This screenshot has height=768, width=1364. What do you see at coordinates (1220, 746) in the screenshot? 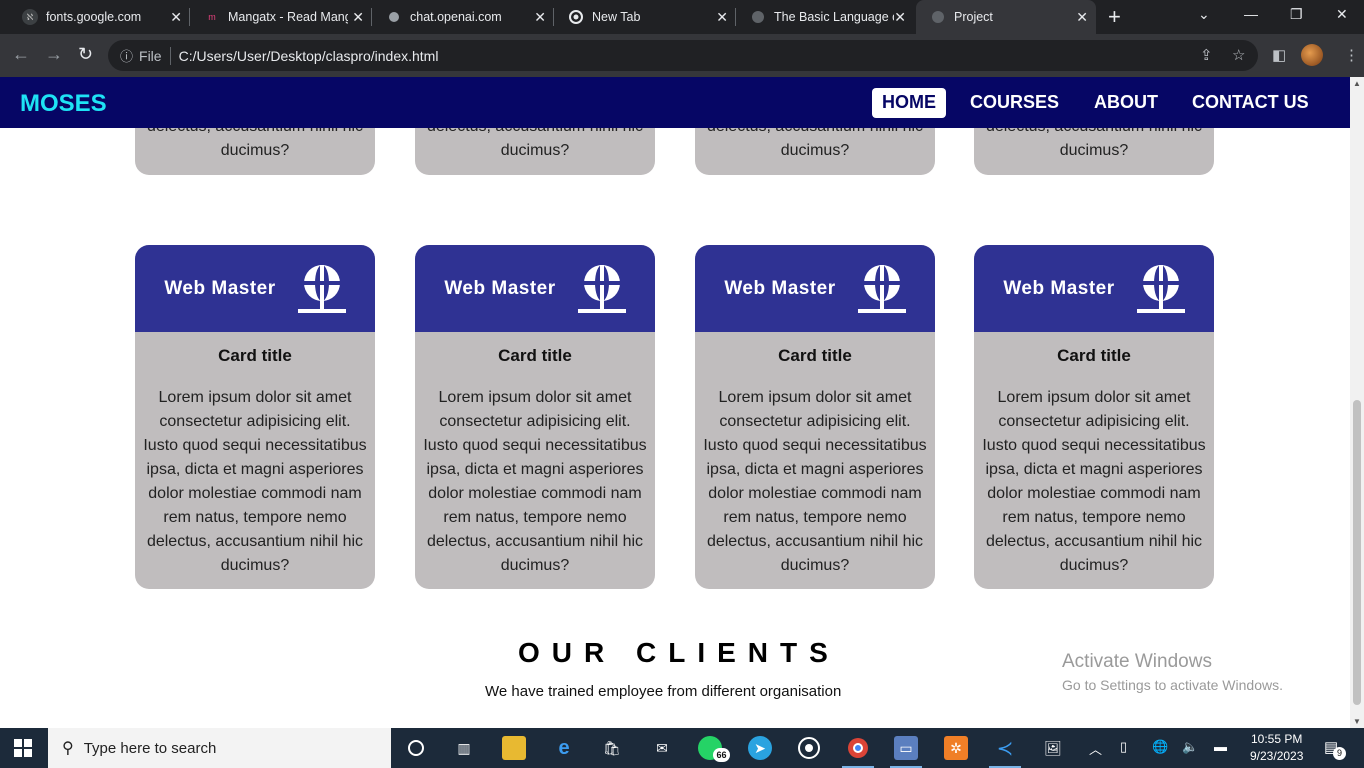
I see `keyboard-icon: ▬` at bounding box center [1220, 746].